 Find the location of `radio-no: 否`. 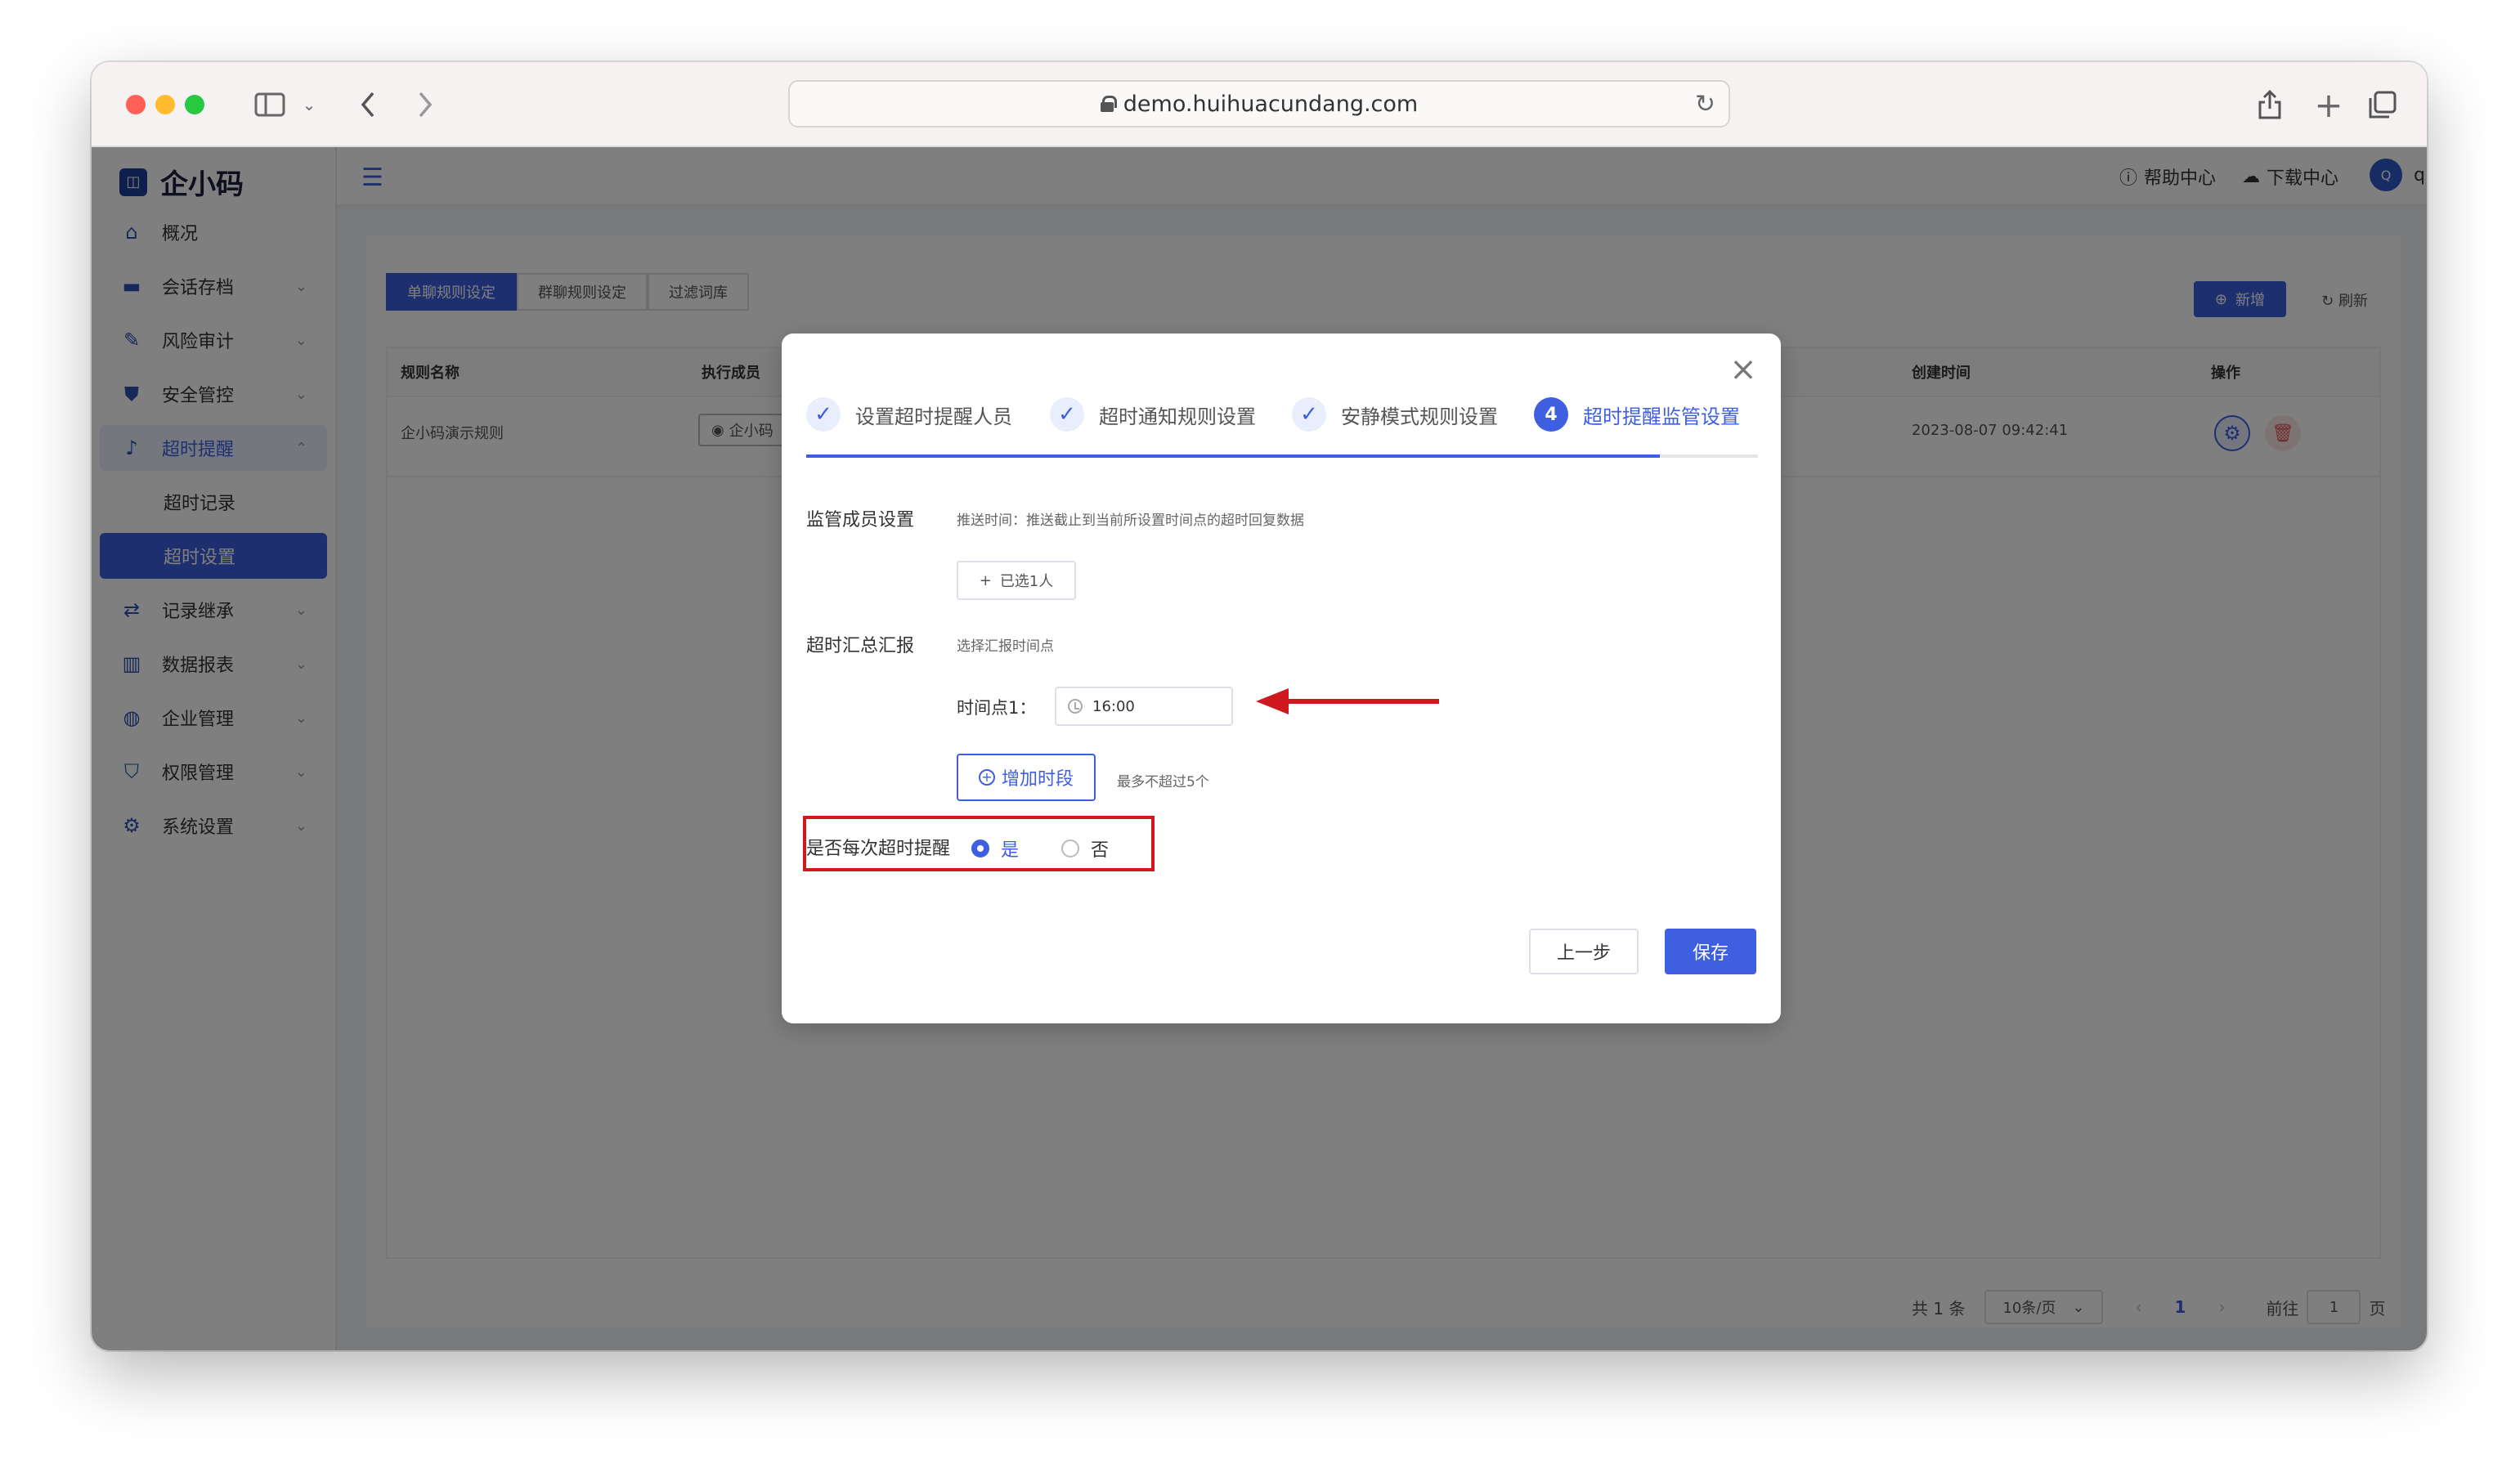

radio-no: 否 is located at coordinates (1085, 848).